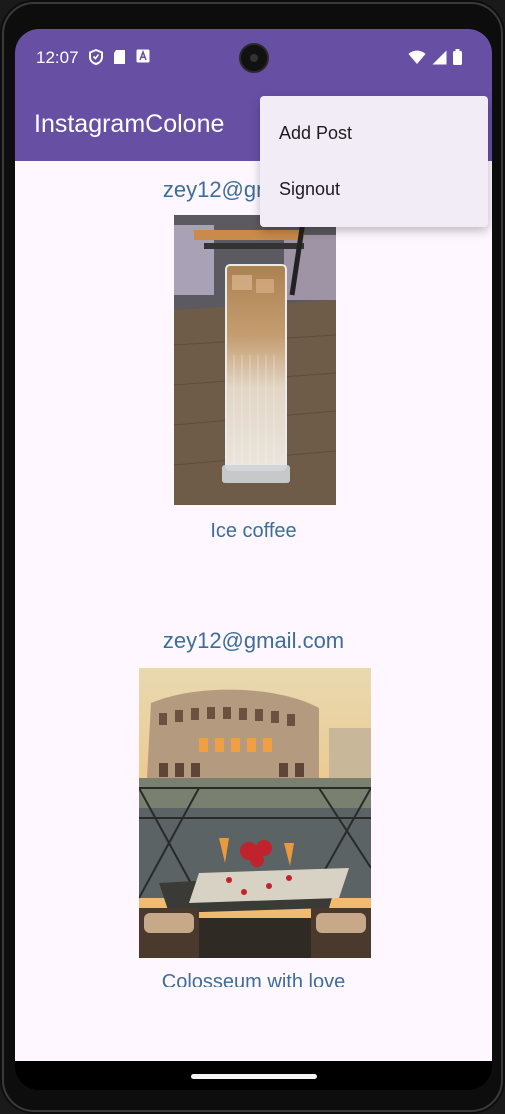 Image resolution: width=505 pixels, height=1114 pixels. I want to click on status-time: 12:07, so click(57, 57).